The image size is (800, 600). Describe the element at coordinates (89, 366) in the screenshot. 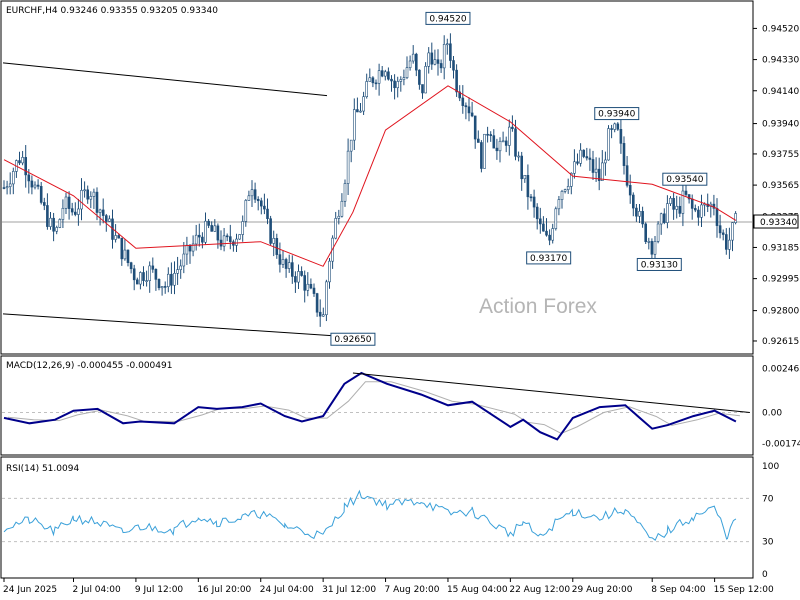

I see `macd-header: MACD(12,26,9) -0.000455 -0.000491` at that location.